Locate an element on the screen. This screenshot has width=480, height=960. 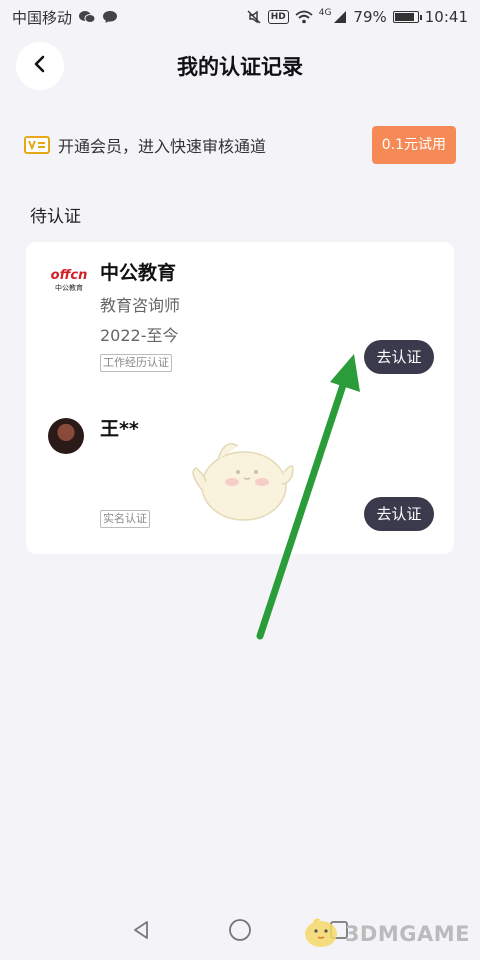
chevron-left-icon is located at coordinates (40, 66).